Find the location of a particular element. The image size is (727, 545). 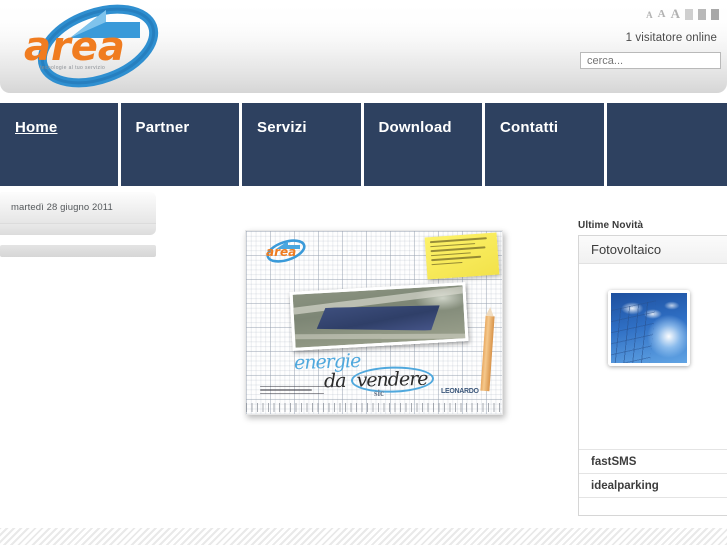

area-swoosh-logo: area tecnologie al tuo servizio is located at coordinates (91, 46).